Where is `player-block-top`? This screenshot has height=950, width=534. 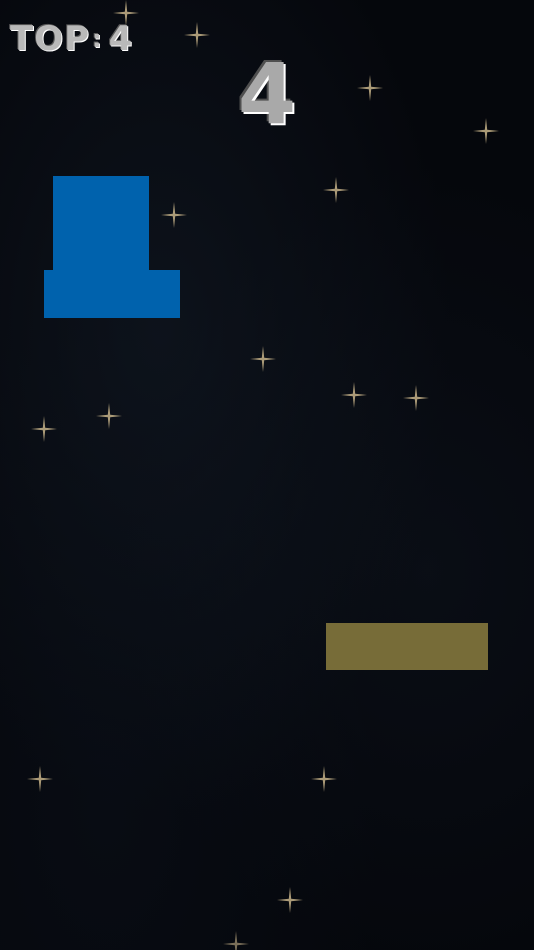
player-block-top is located at coordinates (101, 224).